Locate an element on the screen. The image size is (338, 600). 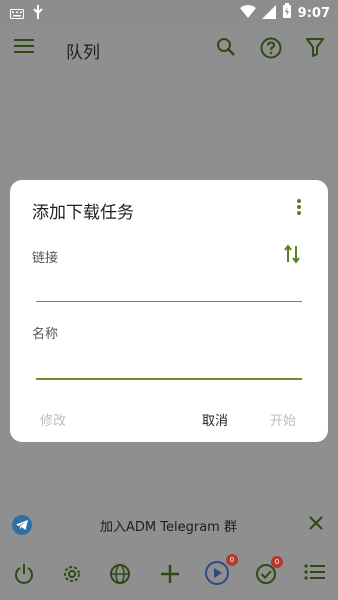
start-button: 开始 is located at coordinates (283, 419).